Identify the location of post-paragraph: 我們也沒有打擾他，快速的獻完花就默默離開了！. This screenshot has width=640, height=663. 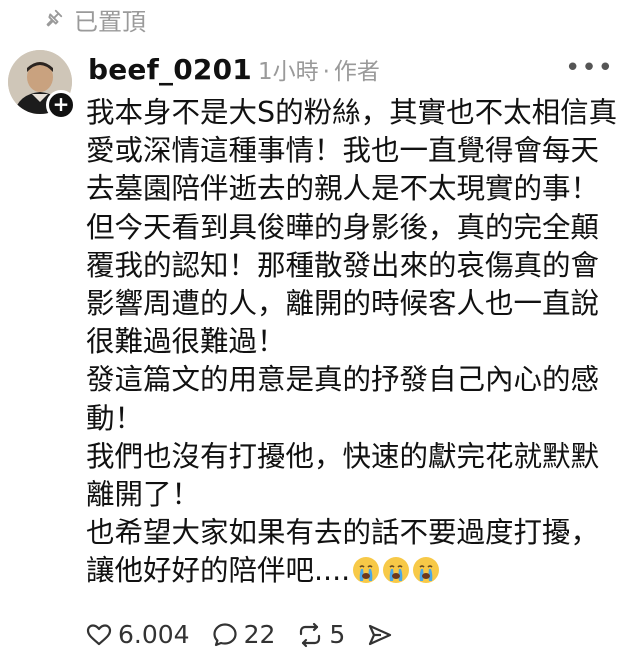
(343, 475).